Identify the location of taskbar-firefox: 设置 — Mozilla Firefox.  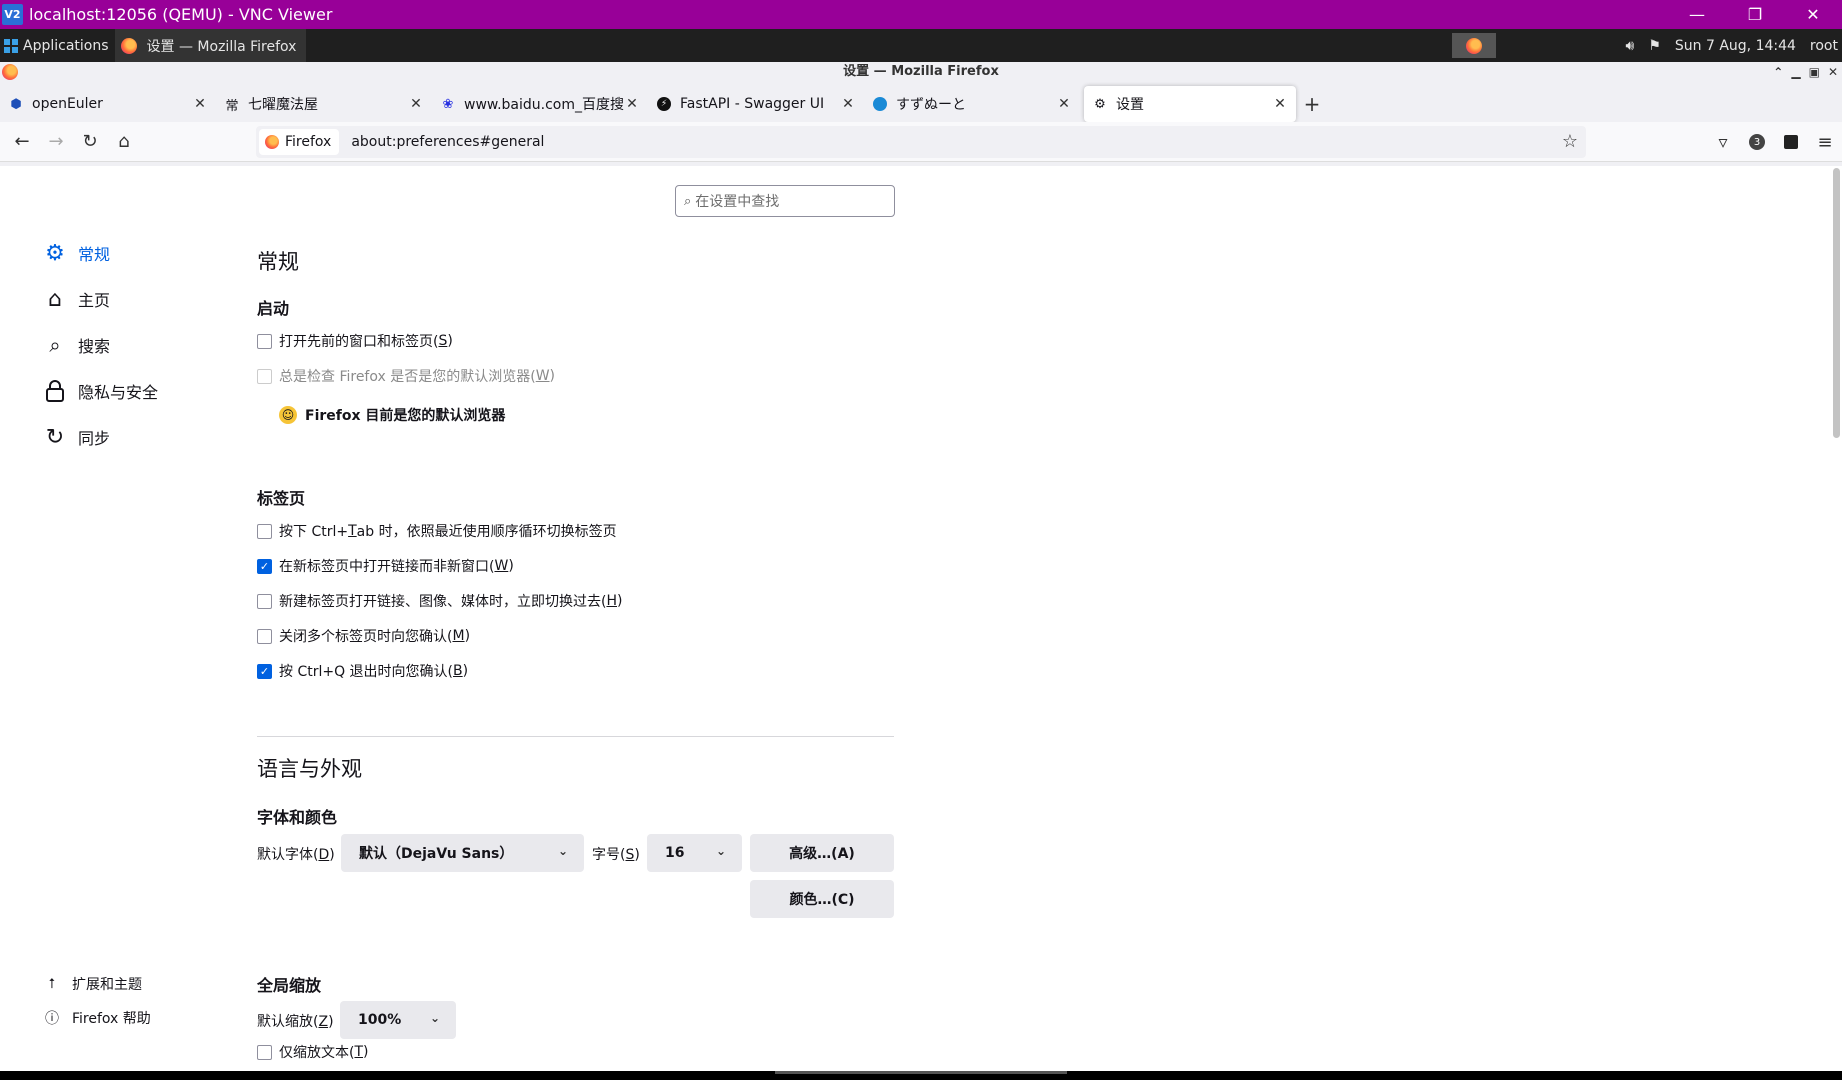
(210, 45).